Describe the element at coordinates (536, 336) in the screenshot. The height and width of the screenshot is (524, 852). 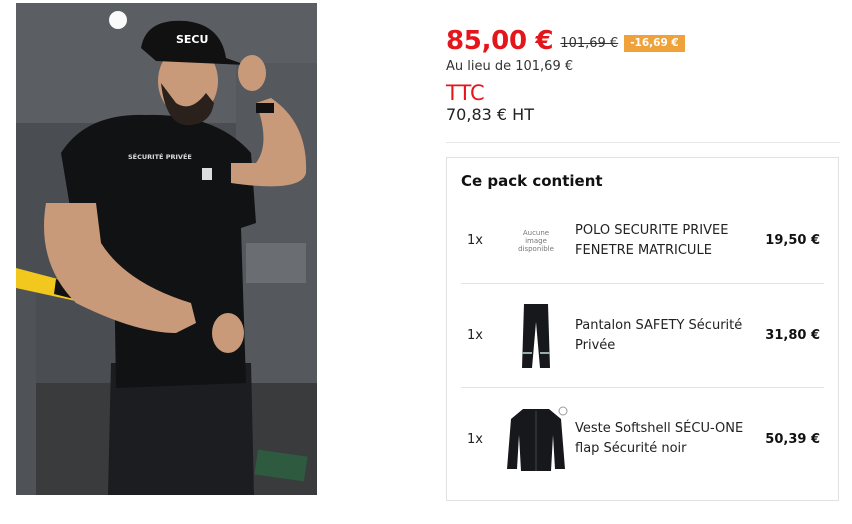
I see `trousers-icon` at that location.